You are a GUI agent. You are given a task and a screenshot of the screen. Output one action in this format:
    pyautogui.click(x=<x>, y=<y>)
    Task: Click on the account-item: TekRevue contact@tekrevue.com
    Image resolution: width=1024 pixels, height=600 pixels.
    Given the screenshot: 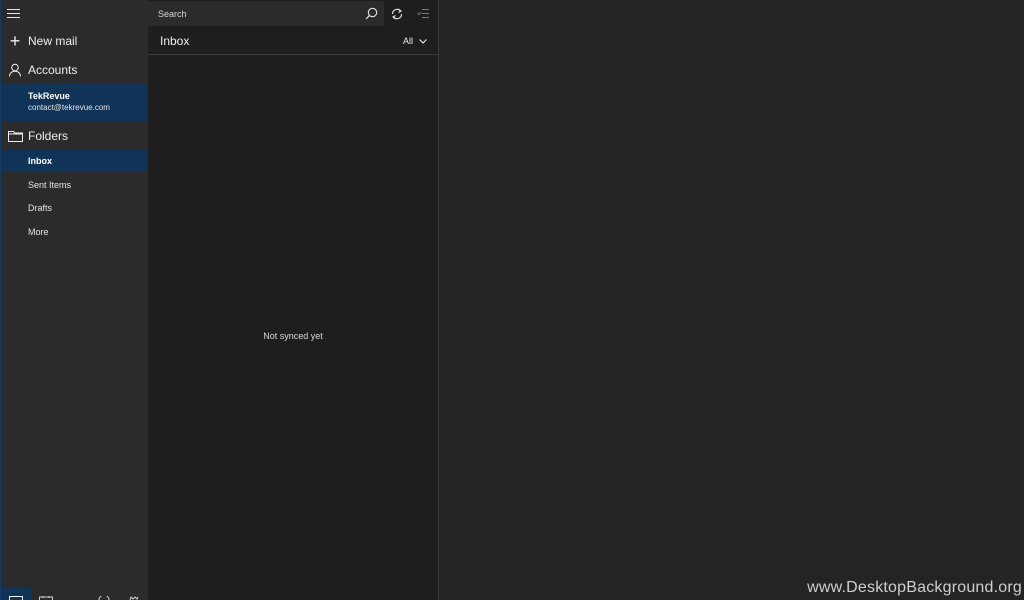 What is the action you would take?
    pyautogui.click(x=74, y=102)
    